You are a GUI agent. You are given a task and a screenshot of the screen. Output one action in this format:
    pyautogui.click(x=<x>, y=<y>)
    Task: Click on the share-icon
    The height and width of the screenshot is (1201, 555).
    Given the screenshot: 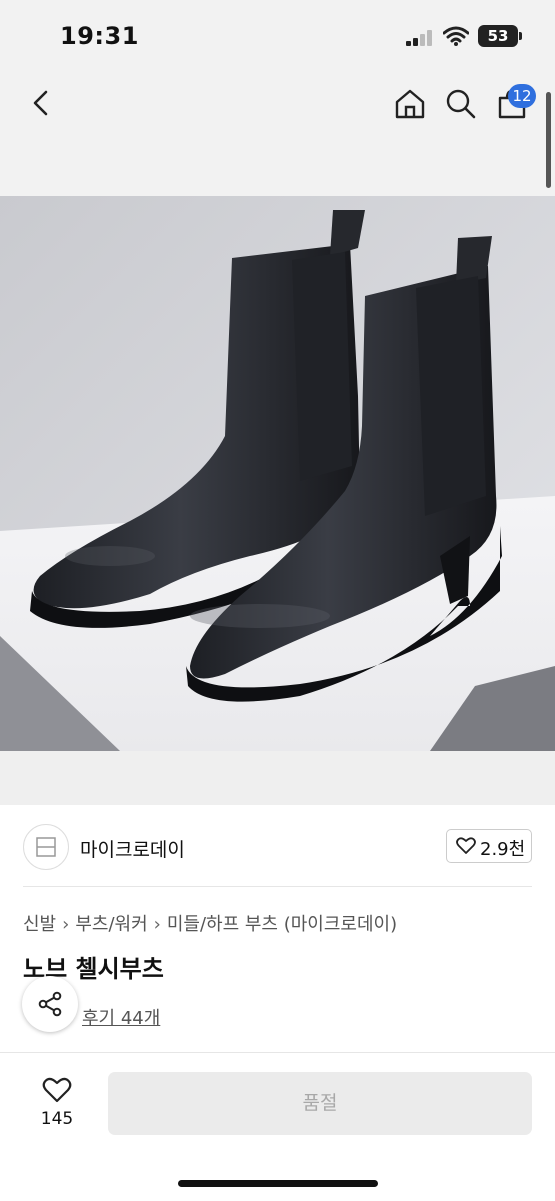 What is the action you would take?
    pyautogui.click(x=50, y=1004)
    